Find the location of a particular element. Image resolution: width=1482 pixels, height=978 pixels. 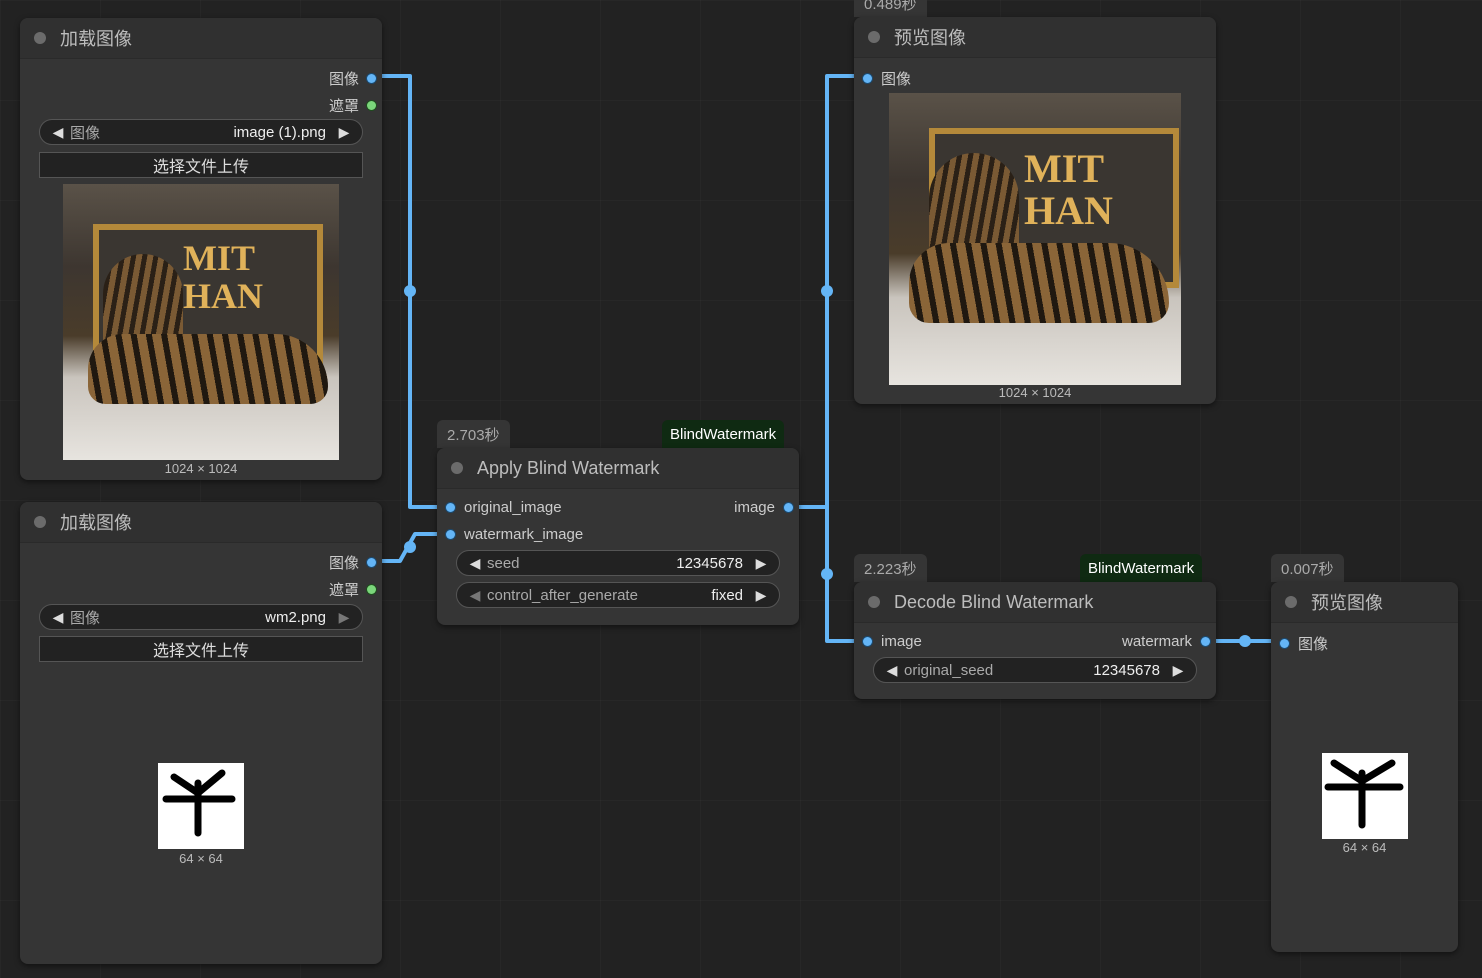

image-select-combo: ◀ 图像 wm2.png ▶ is located at coordinates (201, 617).